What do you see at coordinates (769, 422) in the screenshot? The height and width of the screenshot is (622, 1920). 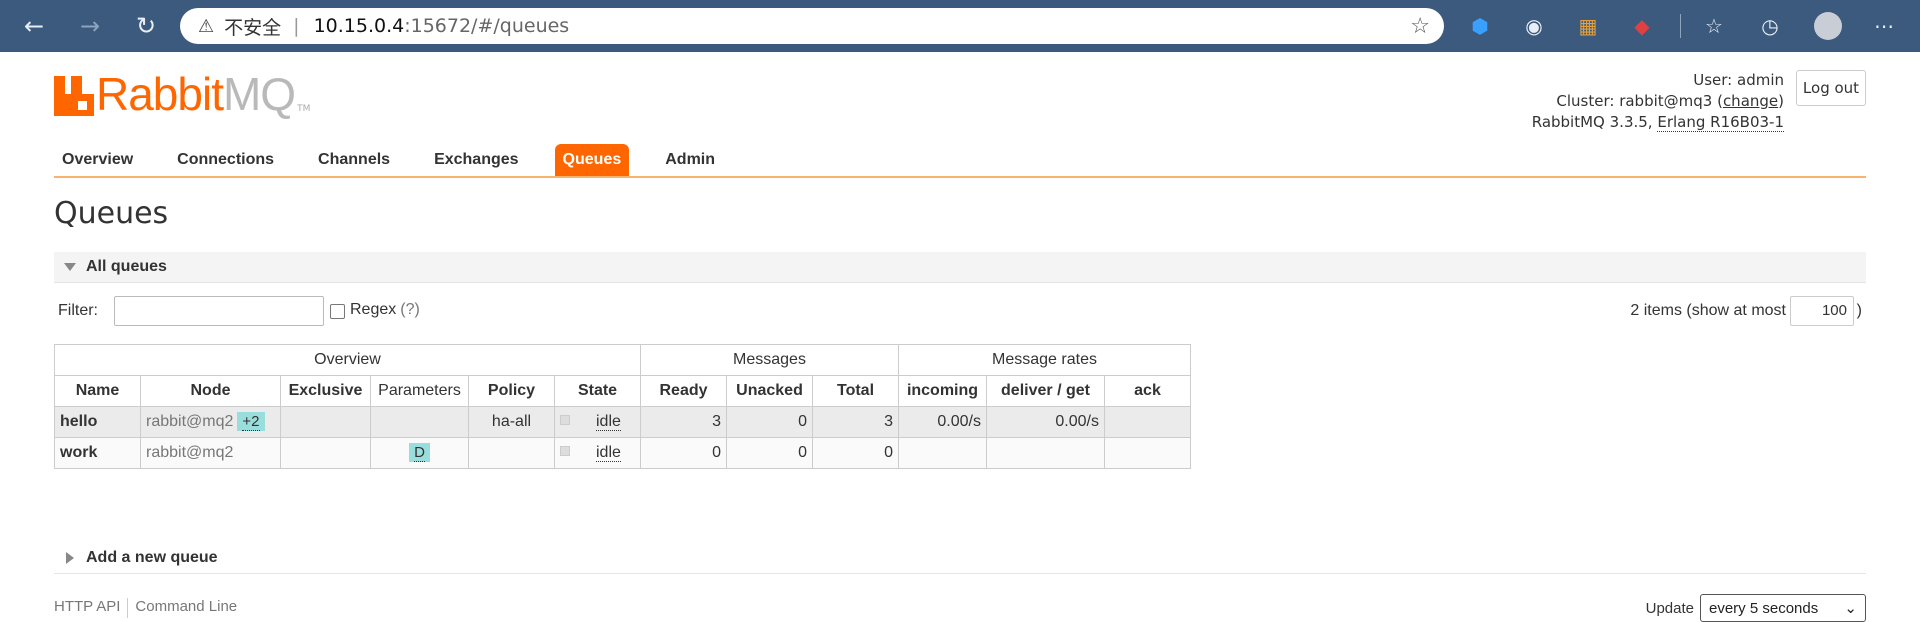 I see `queue-unacked: 0` at bounding box center [769, 422].